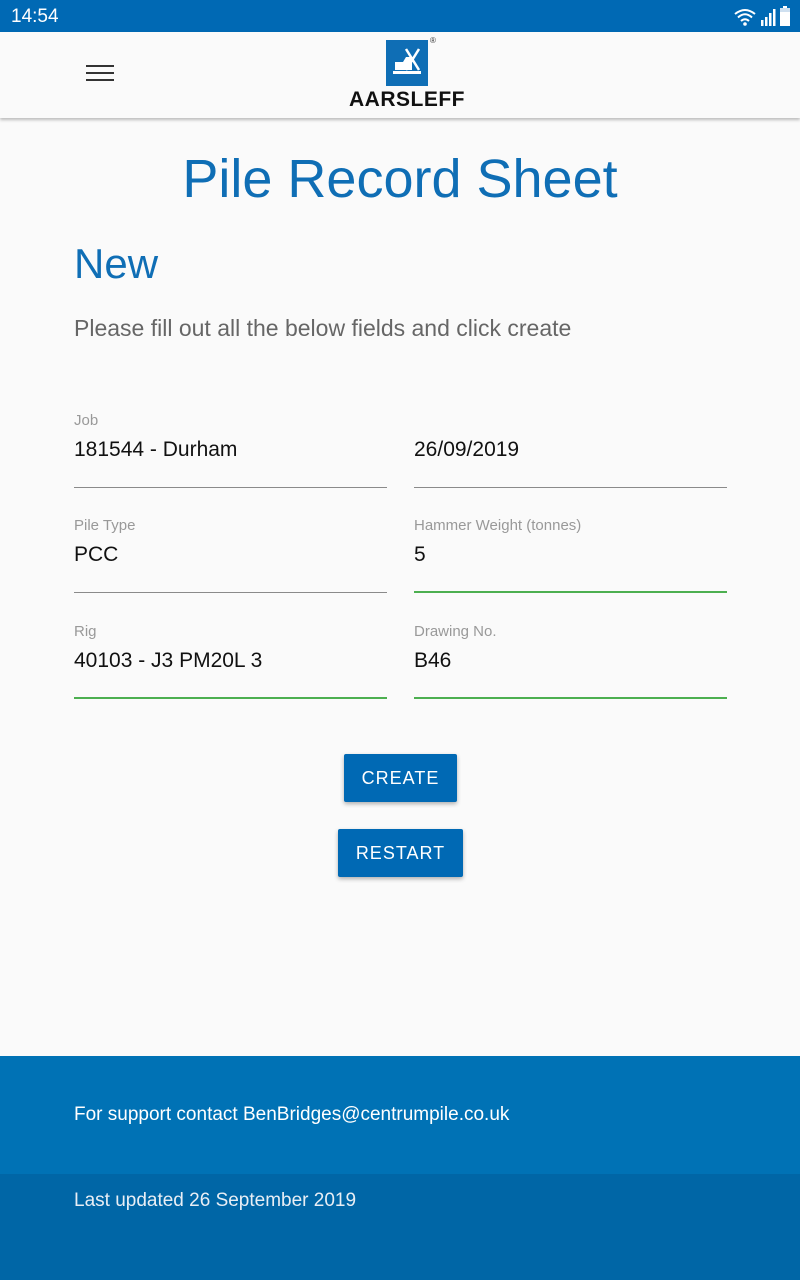 This screenshot has height=1280, width=800. Describe the element at coordinates (433, 40) in the screenshot. I see `registered-mark: ®` at that location.